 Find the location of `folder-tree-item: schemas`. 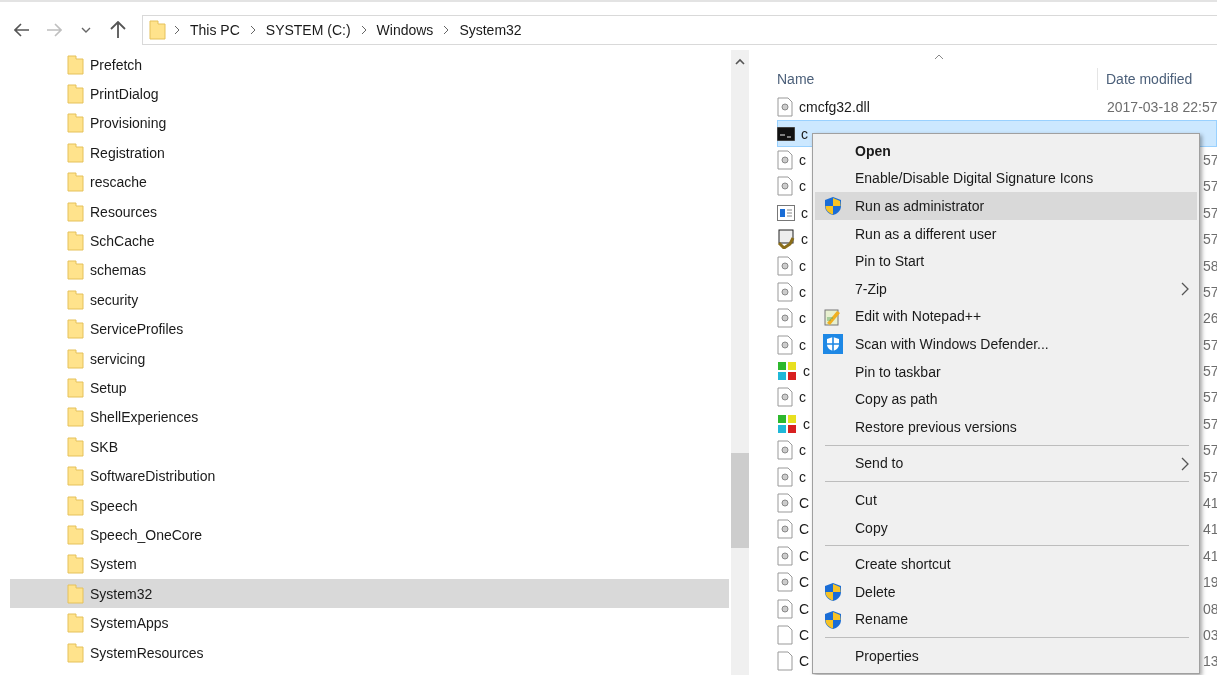

folder-tree-item: schemas is located at coordinates (370, 270).